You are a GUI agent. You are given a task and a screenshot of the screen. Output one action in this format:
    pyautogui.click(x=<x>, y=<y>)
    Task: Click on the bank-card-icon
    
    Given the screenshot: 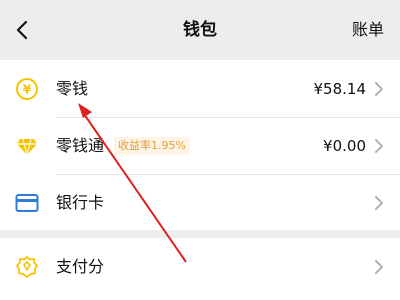 What is the action you would take?
    pyautogui.click(x=27, y=203)
    